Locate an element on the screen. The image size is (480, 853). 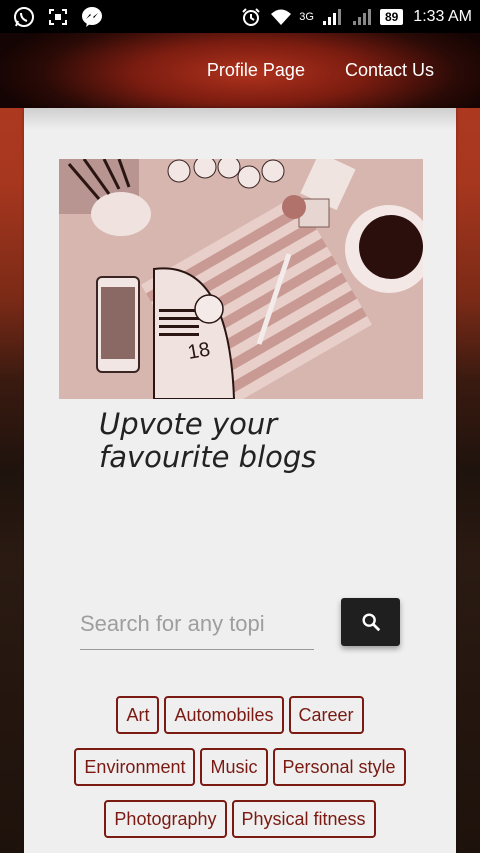
search-button is located at coordinates (370, 622).